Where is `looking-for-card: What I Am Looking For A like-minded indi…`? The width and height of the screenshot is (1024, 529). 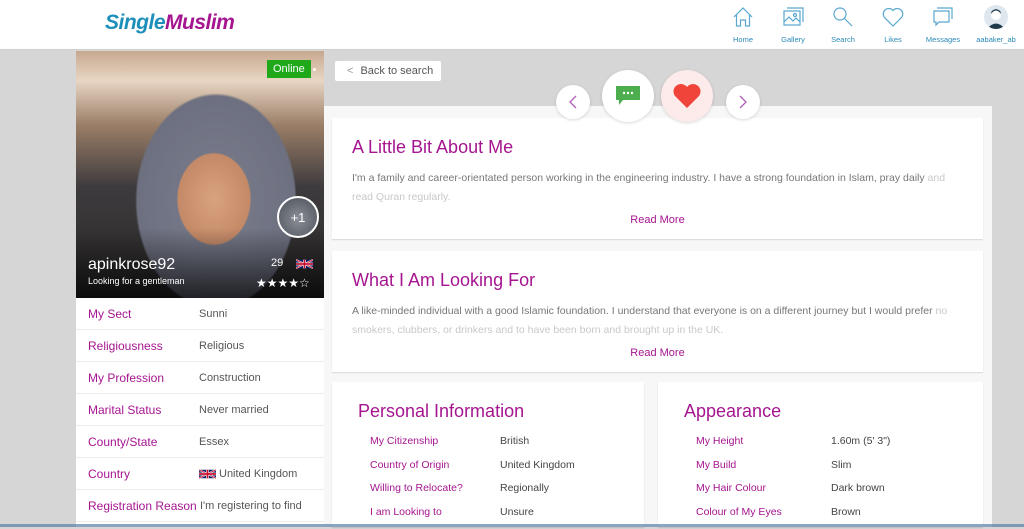 looking-for-card: What I Am Looking For A like-minded indi… is located at coordinates (657, 311).